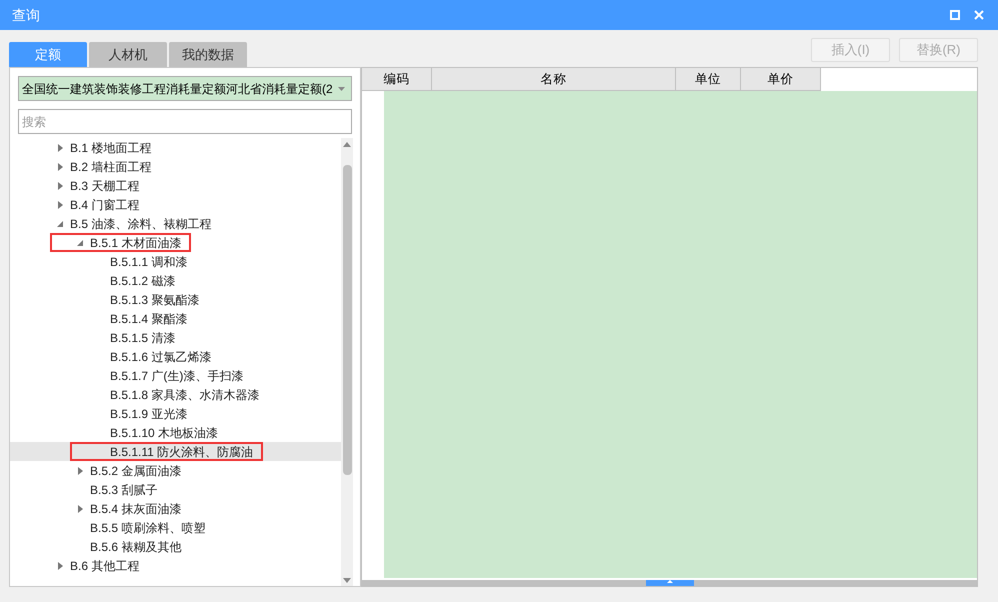  I want to click on tree-item: B.5.3 刮腻子, so click(175, 489).